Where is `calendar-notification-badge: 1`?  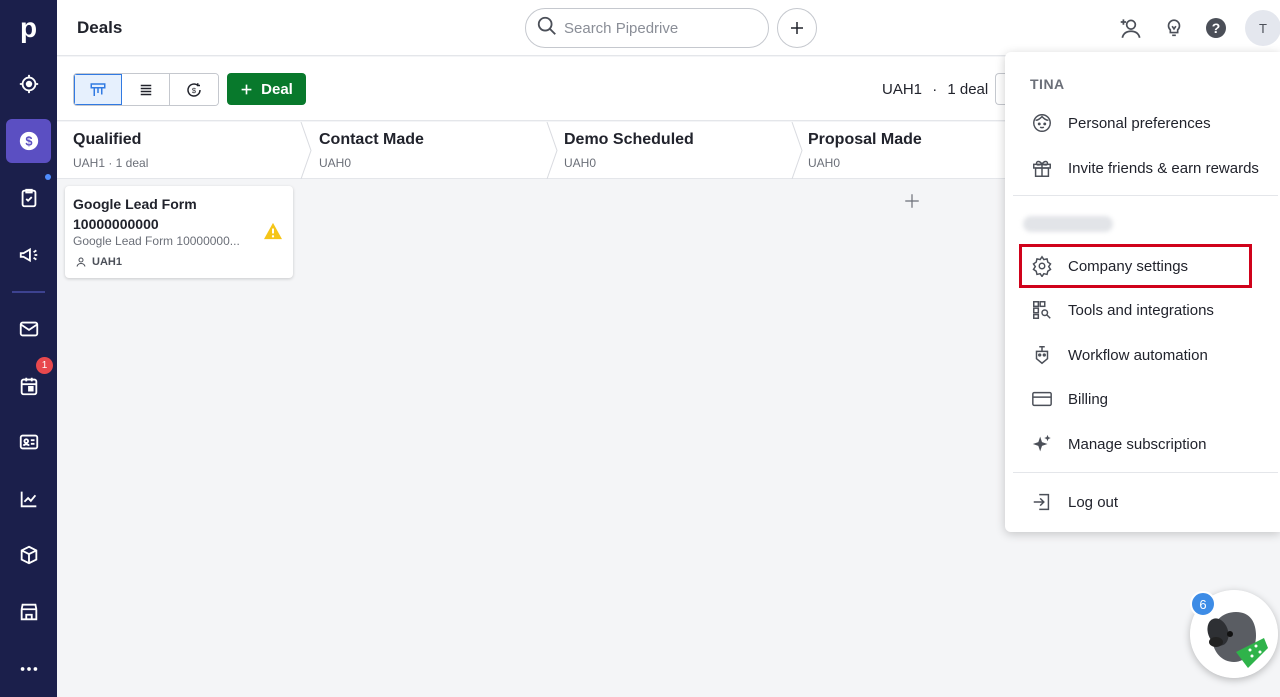 calendar-notification-badge: 1 is located at coordinates (44, 365).